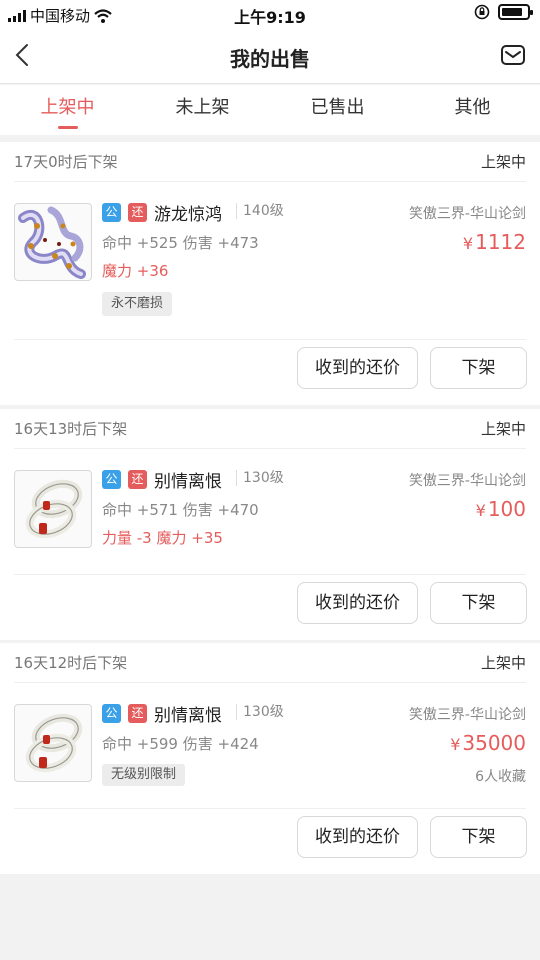  What do you see at coordinates (506, 509) in the screenshot?
I see `price-value: 100` at bounding box center [506, 509].